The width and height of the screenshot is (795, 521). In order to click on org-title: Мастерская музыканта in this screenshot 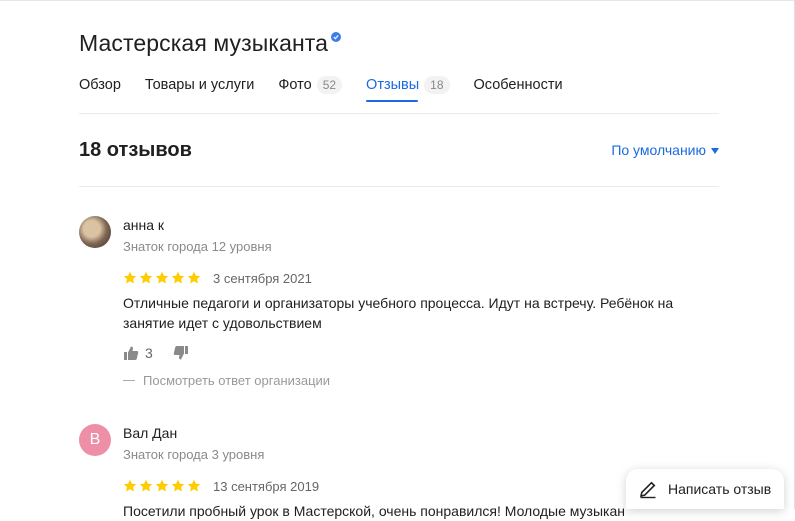, I will do `click(204, 43)`.